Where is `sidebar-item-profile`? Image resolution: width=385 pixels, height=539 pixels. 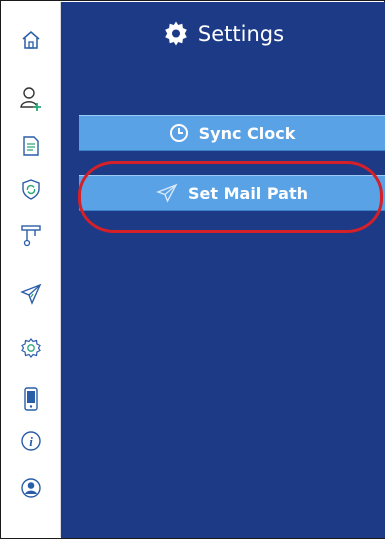 sidebar-item-profile is located at coordinates (31, 488).